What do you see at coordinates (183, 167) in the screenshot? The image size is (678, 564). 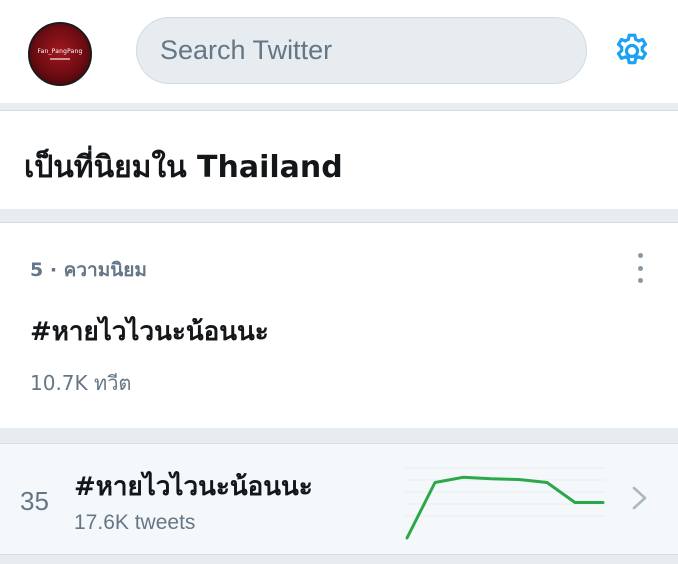 I see `section-title: เป็นที่นิยมใน Thailand` at bounding box center [183, 167].